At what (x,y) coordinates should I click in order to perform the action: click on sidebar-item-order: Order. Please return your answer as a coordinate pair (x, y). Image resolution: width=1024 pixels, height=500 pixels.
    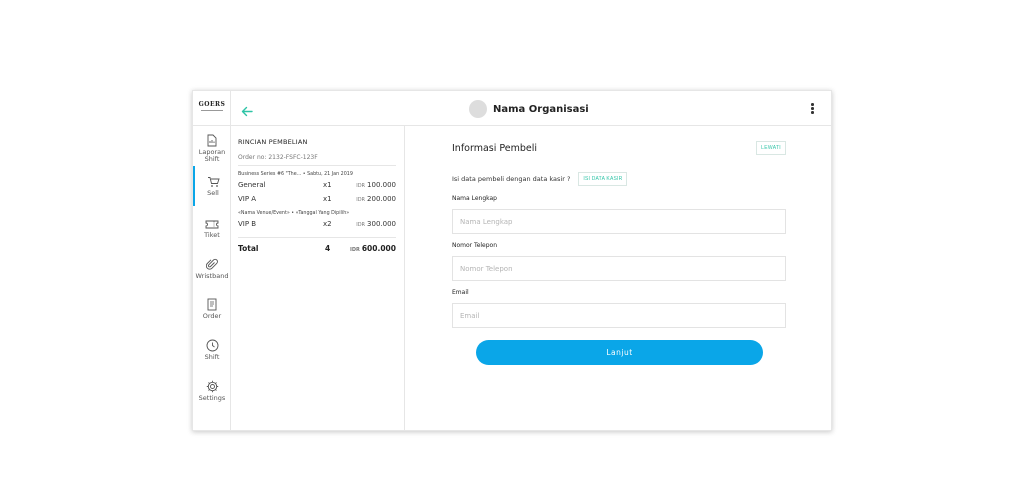
    Looking at the image, I should click on (212, 309).